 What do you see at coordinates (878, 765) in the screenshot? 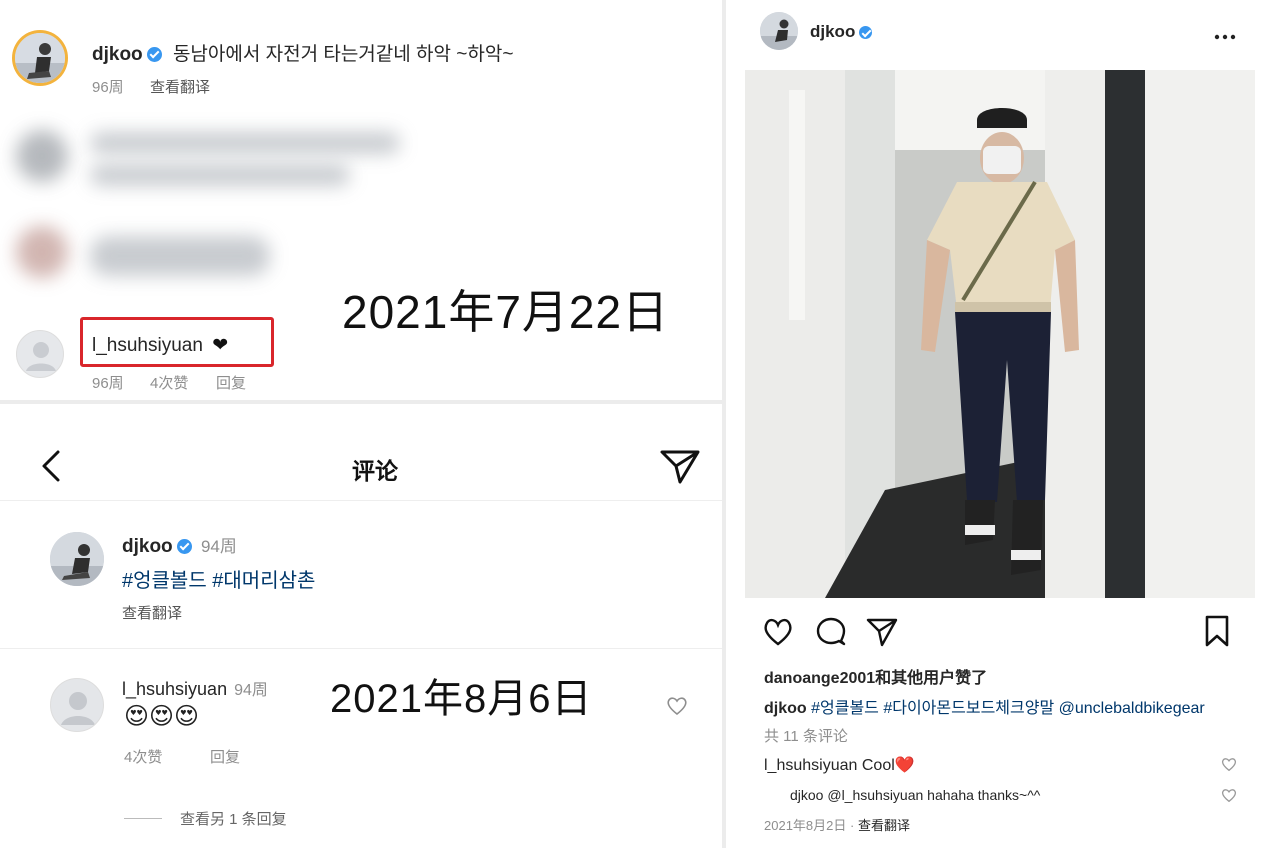
I see `comment-text: Cool` at bounding box center [878, 765].